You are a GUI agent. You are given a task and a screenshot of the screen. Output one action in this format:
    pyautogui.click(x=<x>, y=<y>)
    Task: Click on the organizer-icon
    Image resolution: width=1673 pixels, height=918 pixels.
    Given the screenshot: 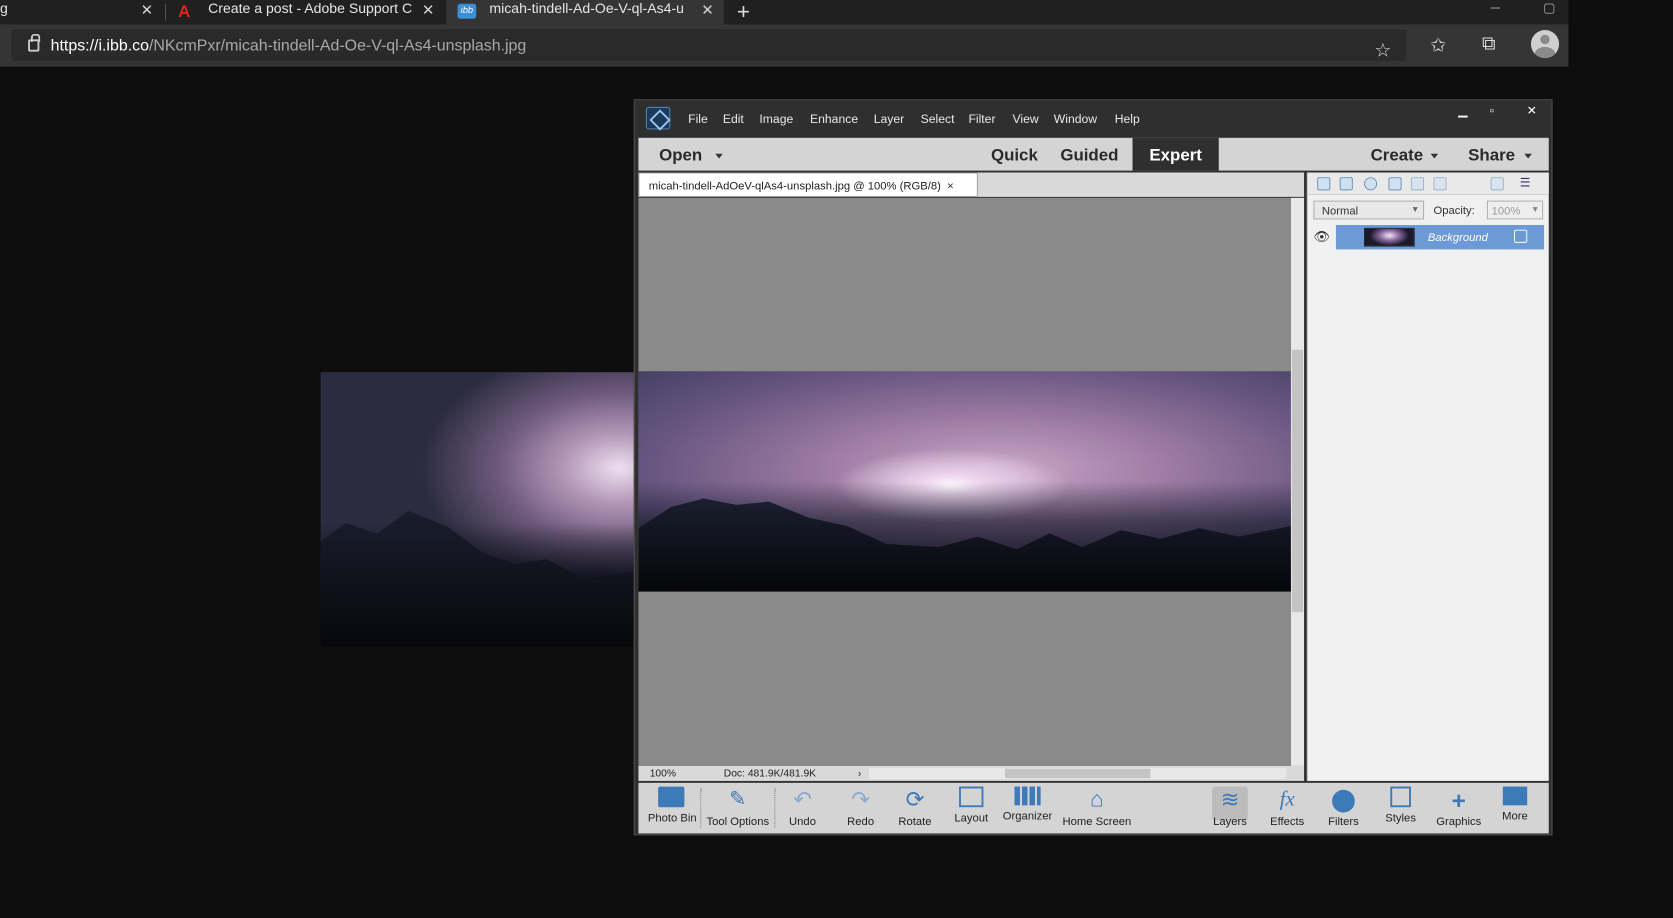 What is the action you would take?
    pyautogui.click(x=1027, y=796)
    